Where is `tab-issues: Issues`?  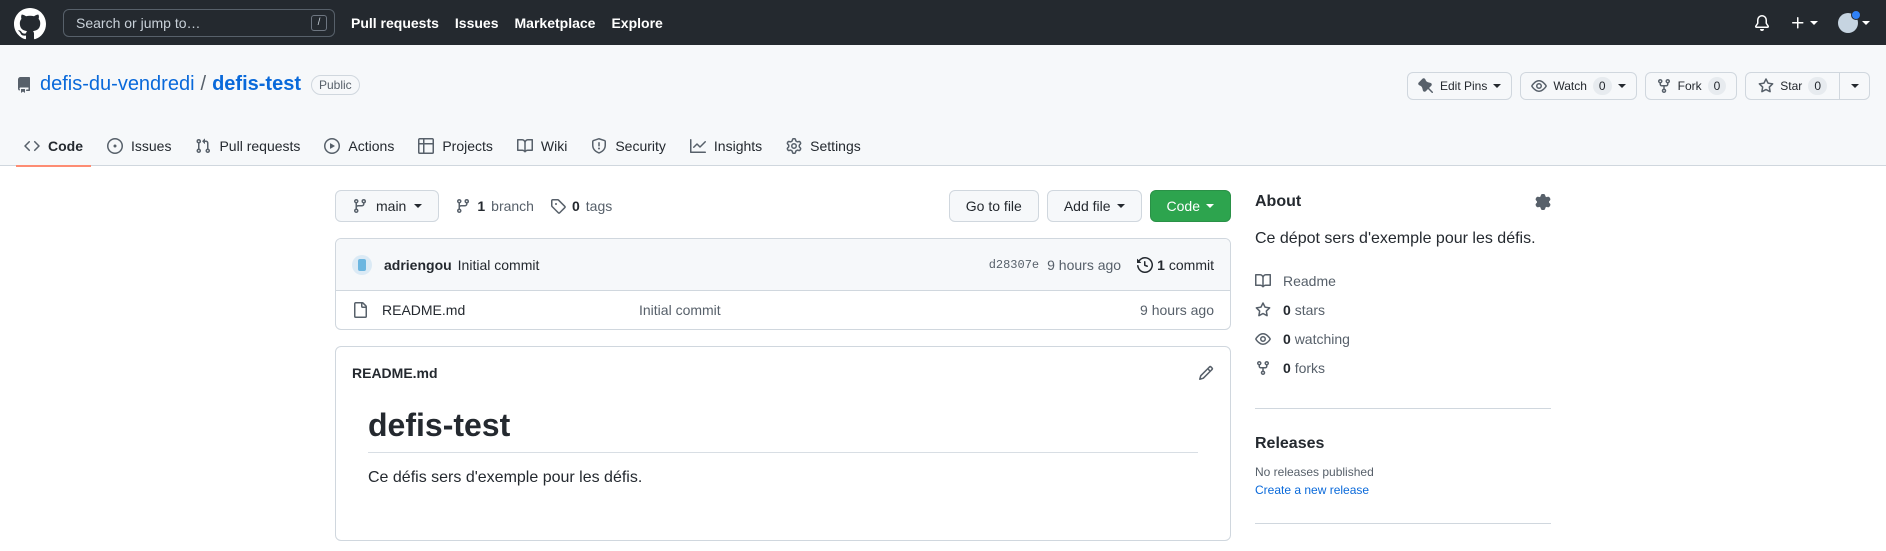 tab-issues: Issues is located at coordinates (139, 145).